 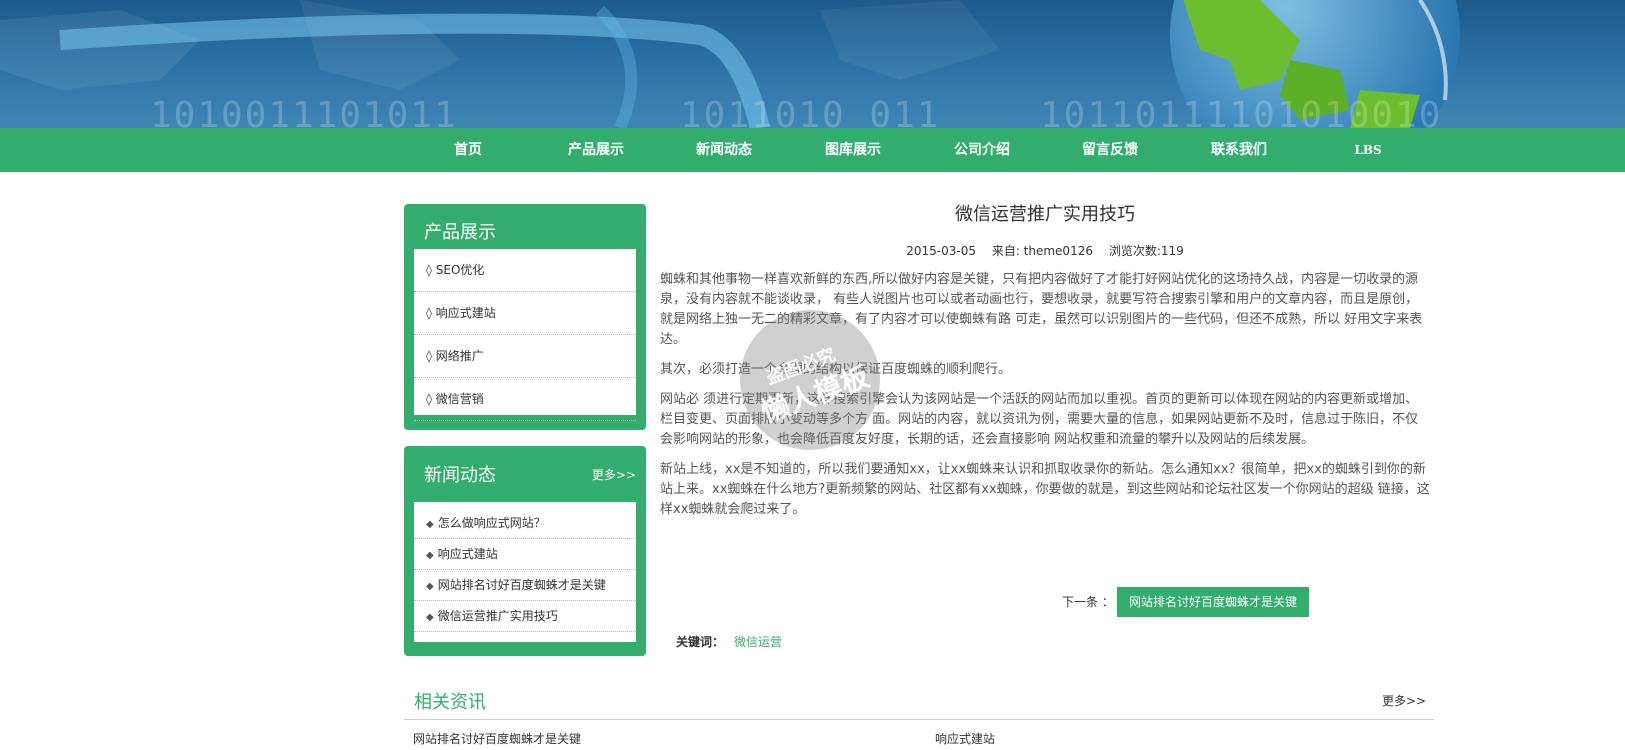 What do you see at coordinates (1404, 700) in the screenshot?
I see `related-more-link: 更多>>` at bounding box center [1404, 700].